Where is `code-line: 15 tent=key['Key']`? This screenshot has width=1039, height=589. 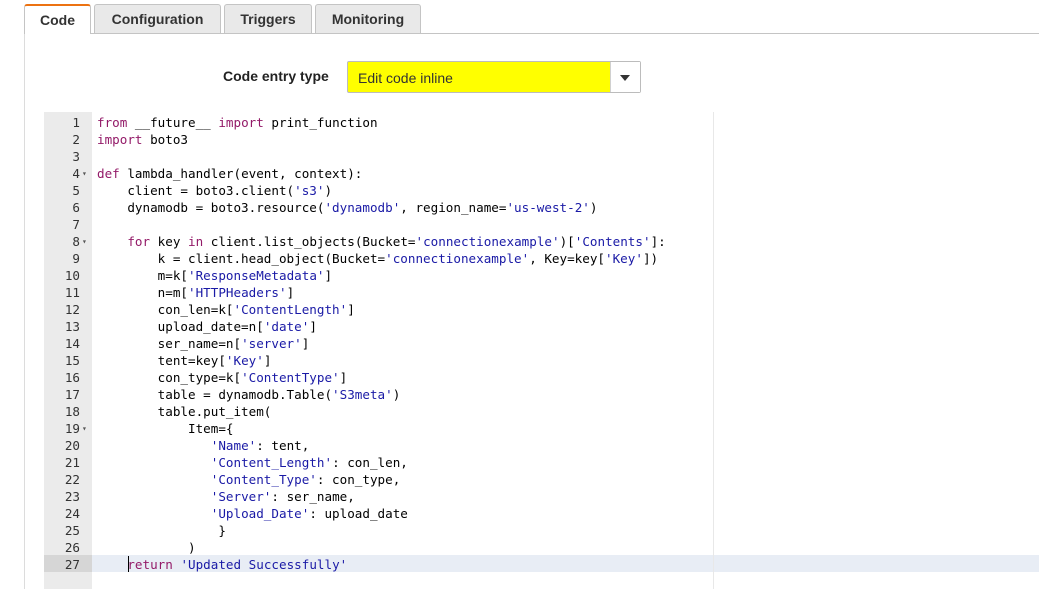
code-line: 15 tent=key['Key'] is located at coordinates (541, 360).